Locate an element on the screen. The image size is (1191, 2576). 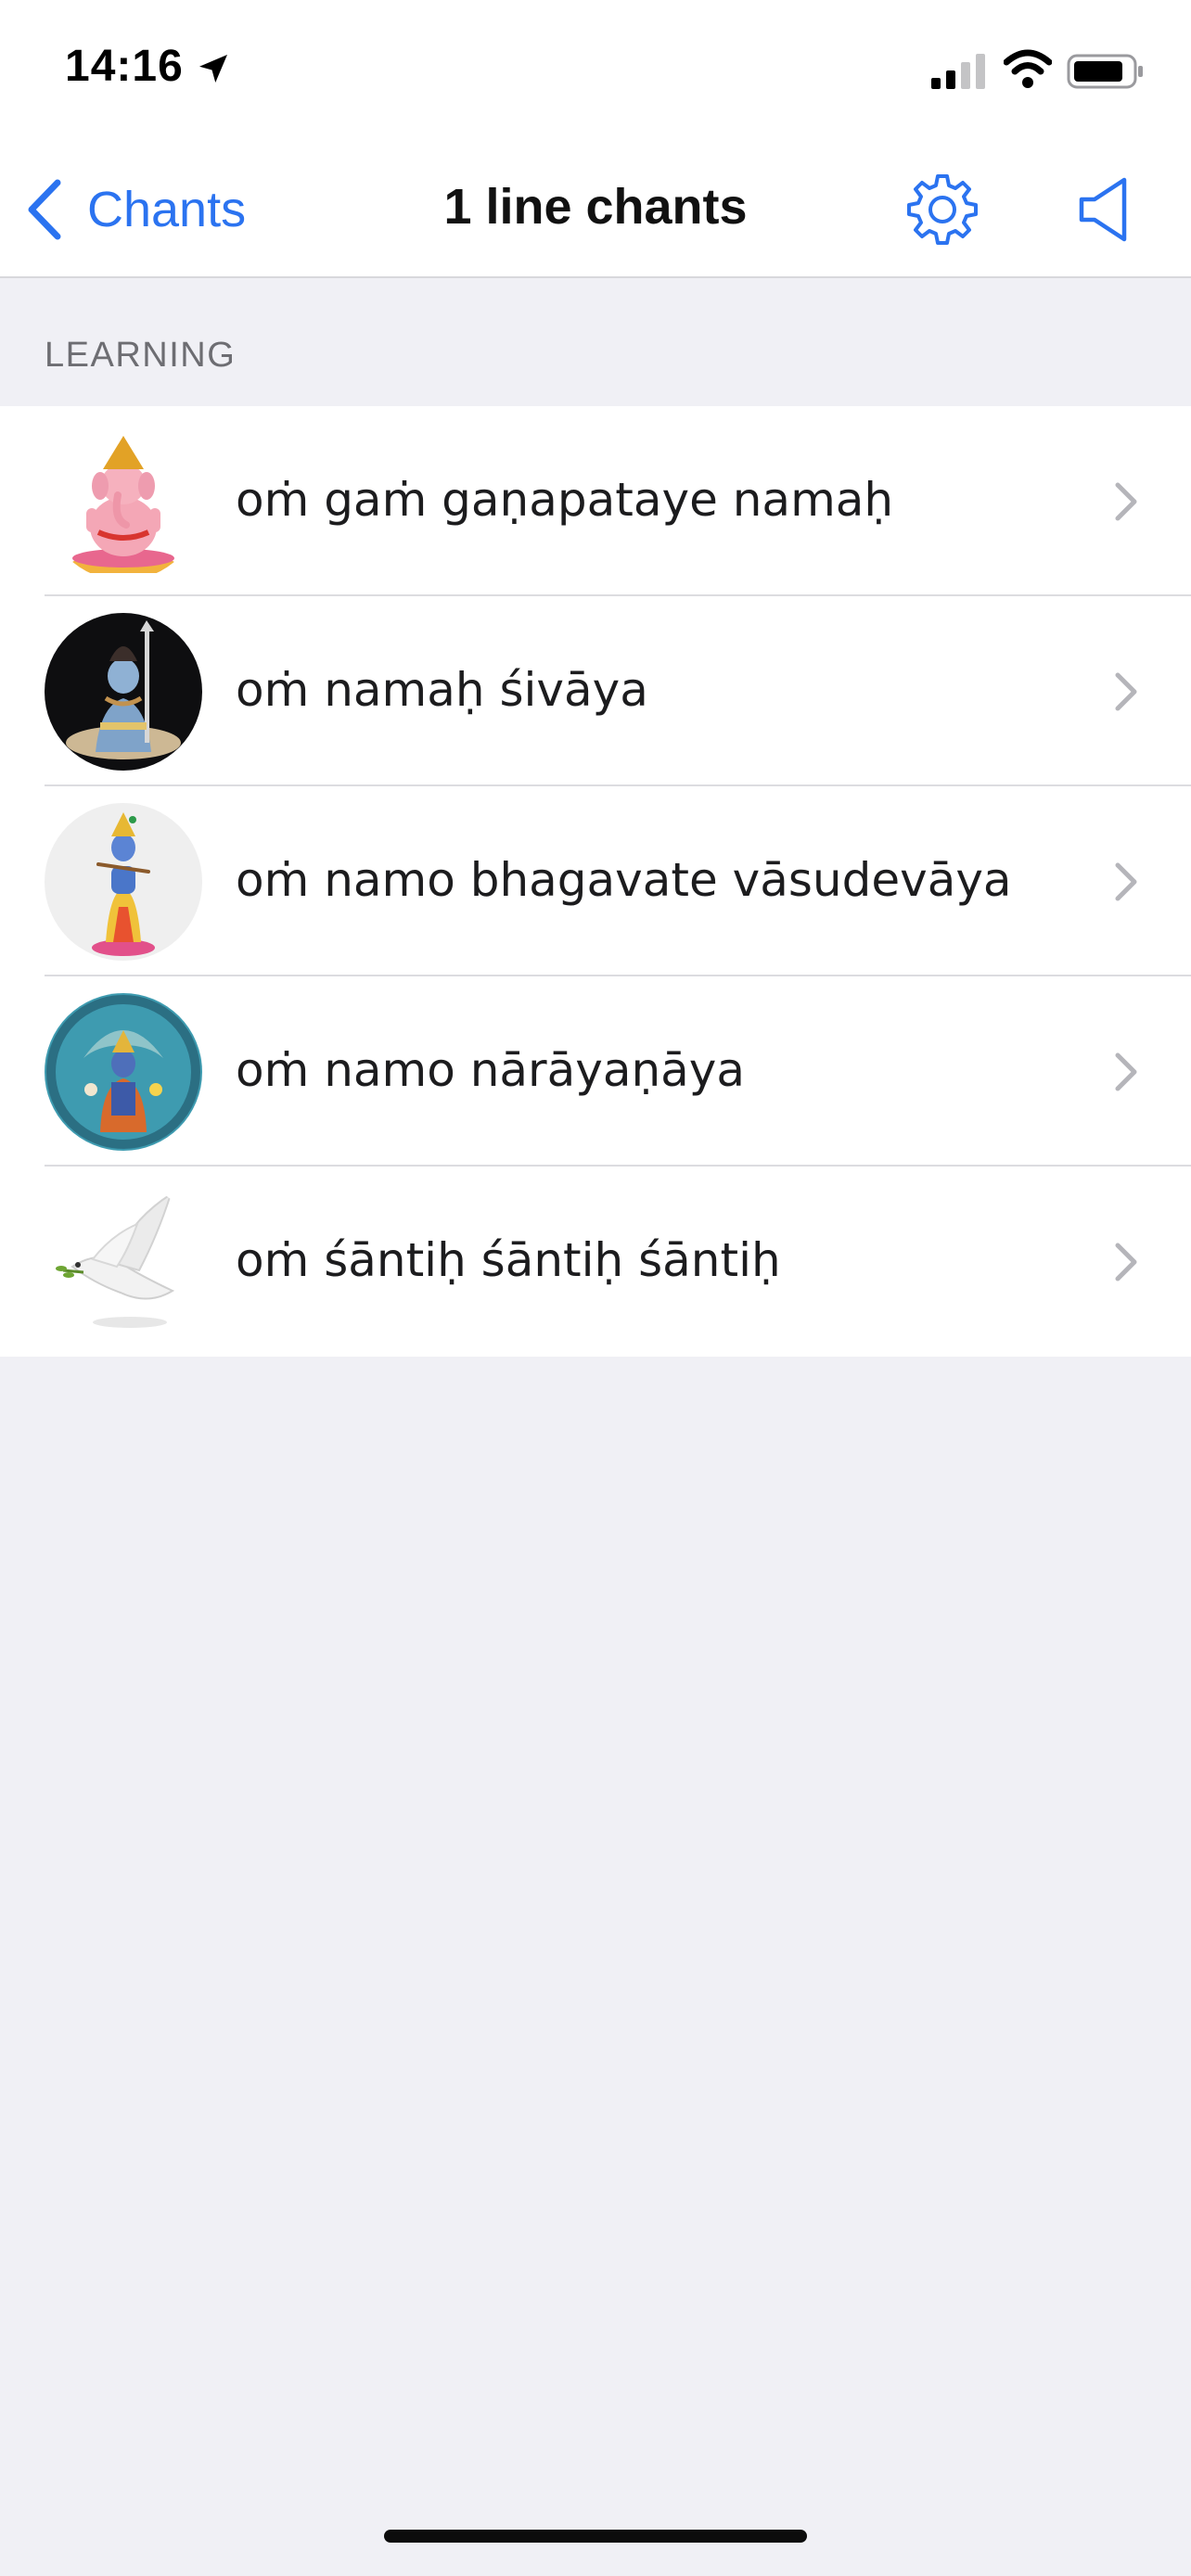
shiva-image is located at coordinates (123, 692).